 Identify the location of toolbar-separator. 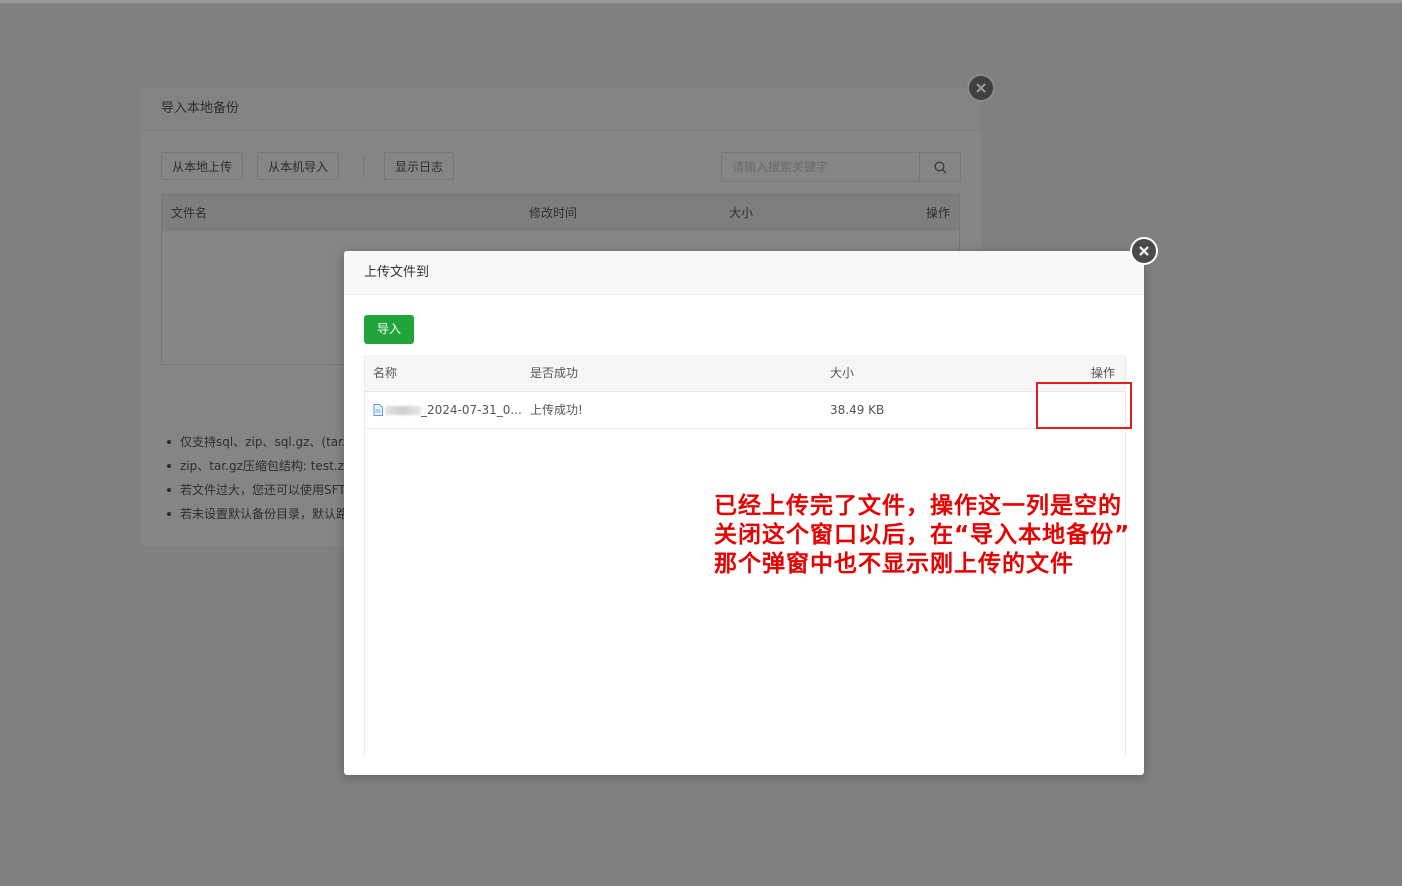
(363, 167).